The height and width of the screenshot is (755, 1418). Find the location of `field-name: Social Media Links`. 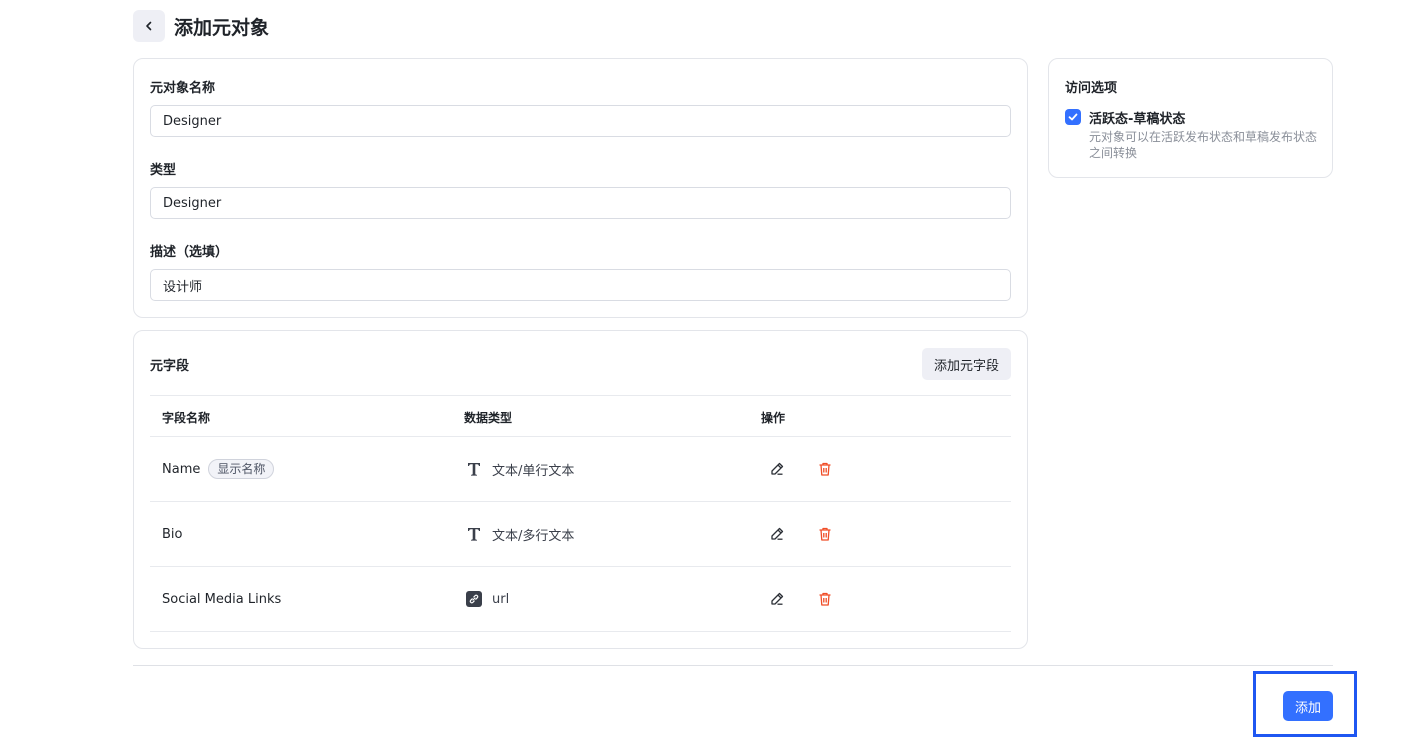

field-name: Social Media Links is located at coordinates (222, 599).